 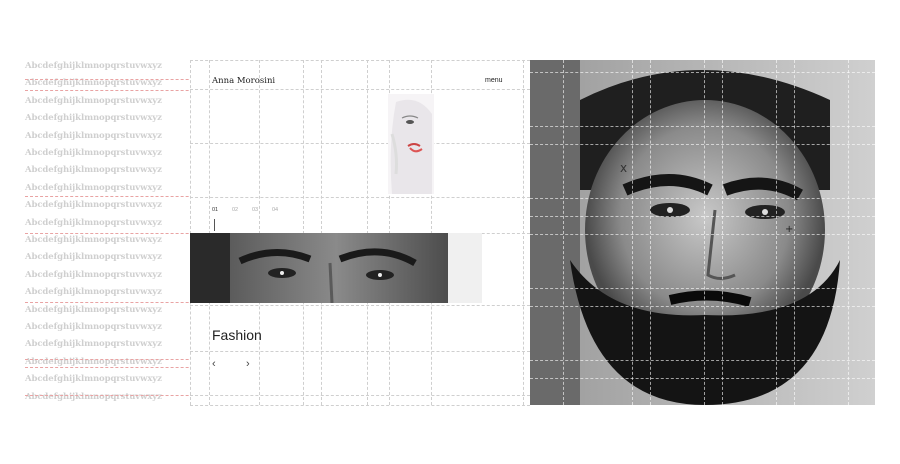 What do you see at coordinates (494, 80) in the screenshot?
I see `menu-button: menu` at bounding box center [494, 80].